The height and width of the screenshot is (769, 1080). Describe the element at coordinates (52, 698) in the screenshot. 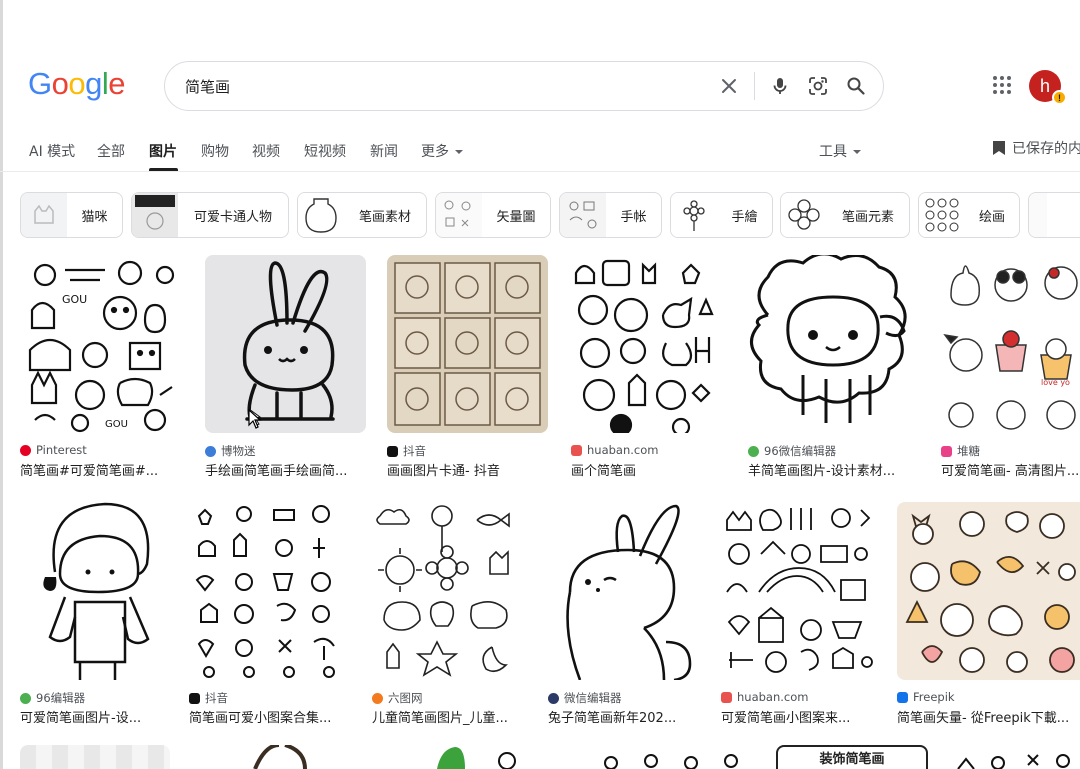

I see `result-source: 96编辑器` at that location.